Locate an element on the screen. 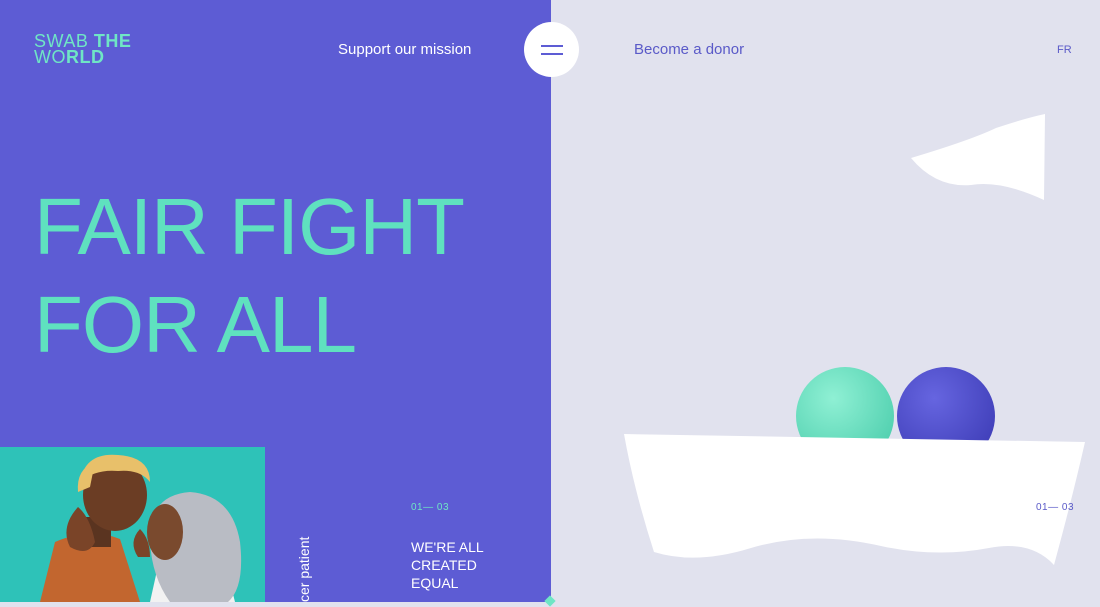  vertical-caption: cer patient is located at coordinates (304, 569).